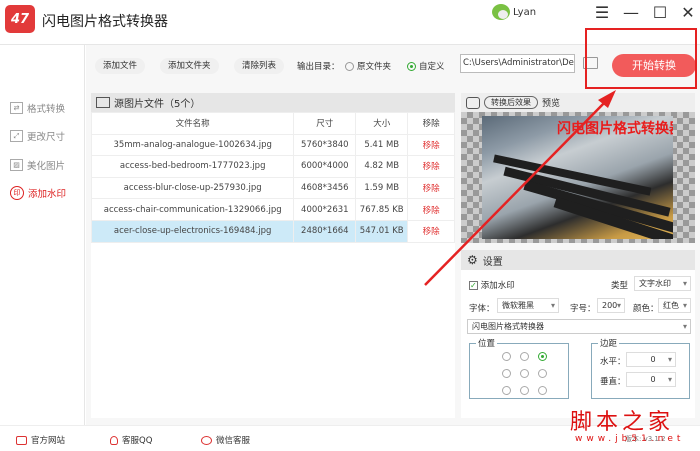 This screenshot has width=700, height=451. I want to click on col-remove: 移除, so click(431, 123).